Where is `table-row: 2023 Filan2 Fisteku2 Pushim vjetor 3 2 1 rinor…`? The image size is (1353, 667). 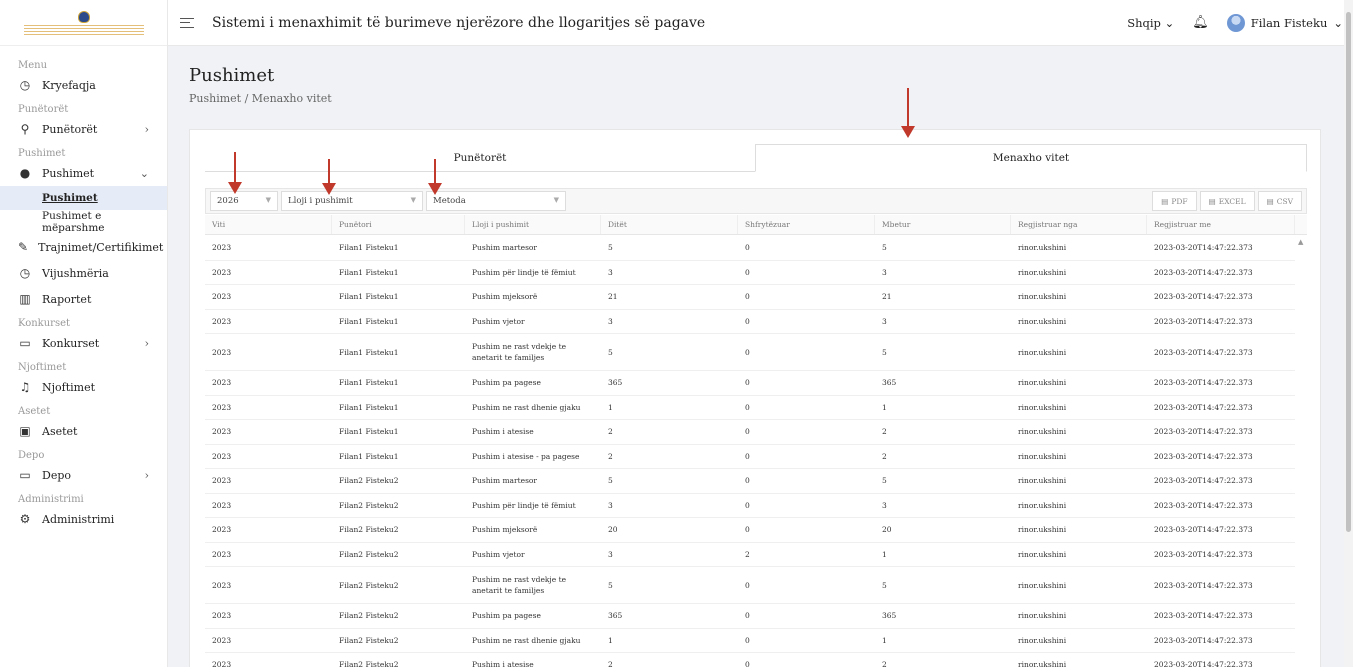 table-row: 2023 Filan2 Fisteku2 Pushim vjetor 3 2 1 rinor… is located at coordinates (750, 555).